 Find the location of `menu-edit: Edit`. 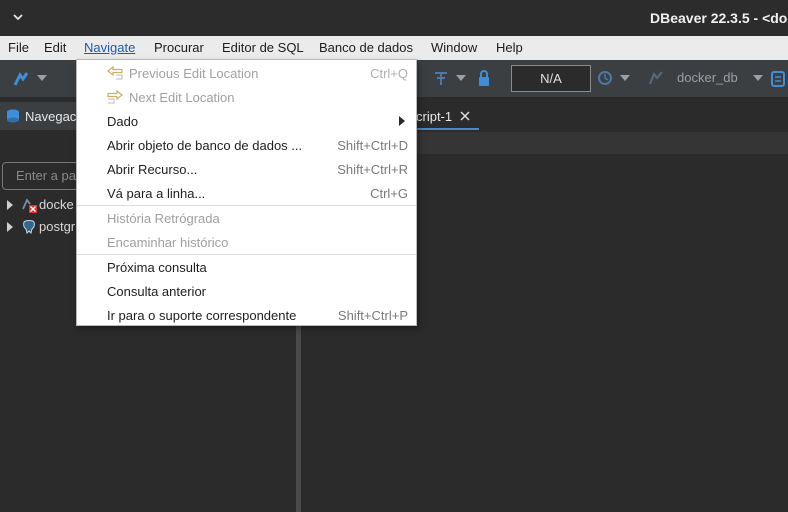

menu-edit: Edit is located at coordinates (55, 47).